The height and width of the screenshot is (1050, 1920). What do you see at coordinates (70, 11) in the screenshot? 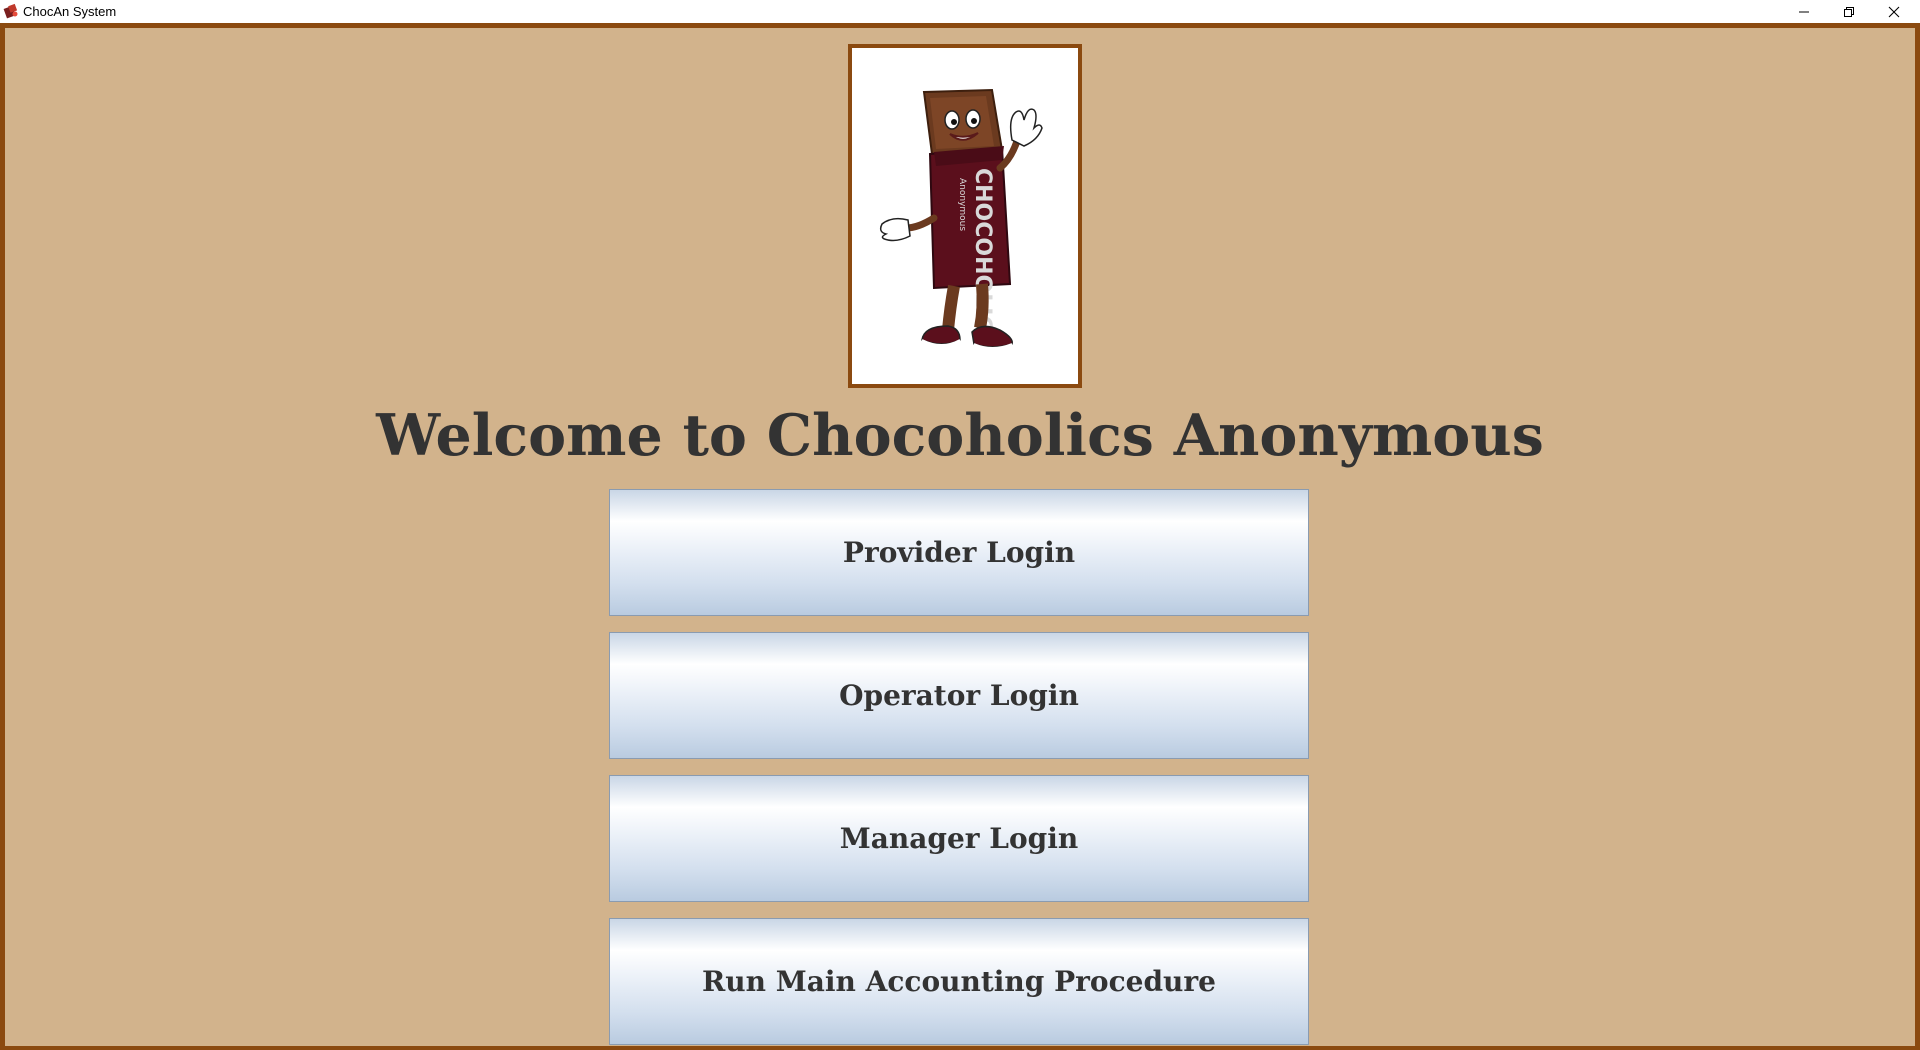
I see `window-title: ChocAn System` at bounding box center [70, 11].